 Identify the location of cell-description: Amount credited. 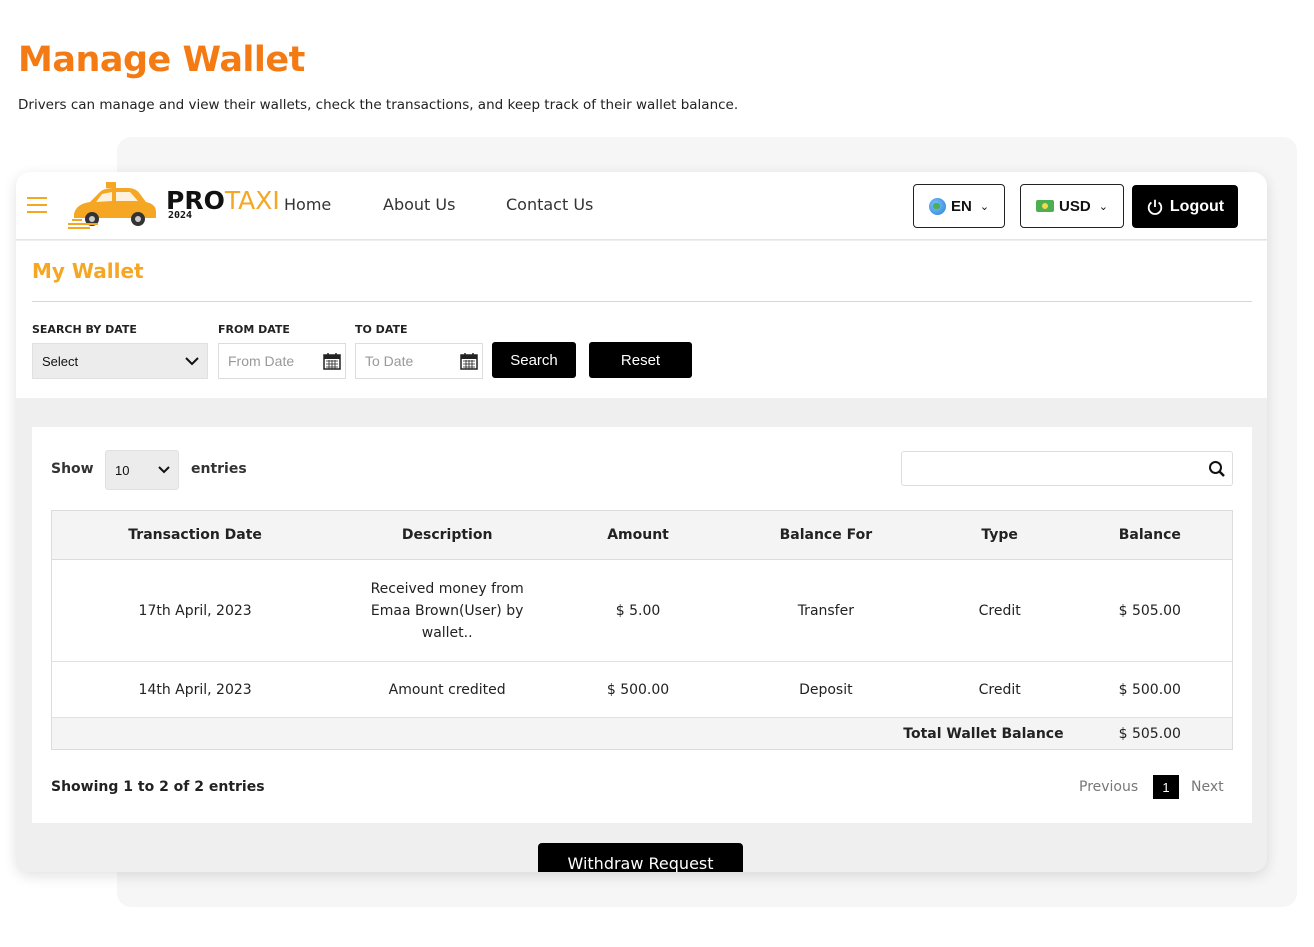
(447, 689).